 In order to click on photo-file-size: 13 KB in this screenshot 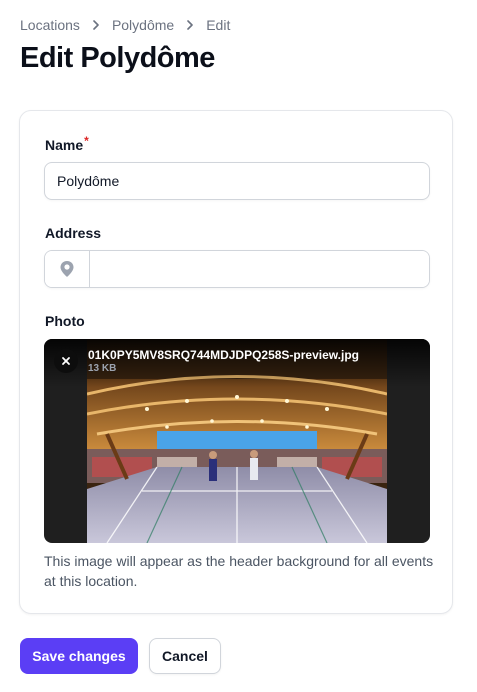, I will do `click(102, 368)`.